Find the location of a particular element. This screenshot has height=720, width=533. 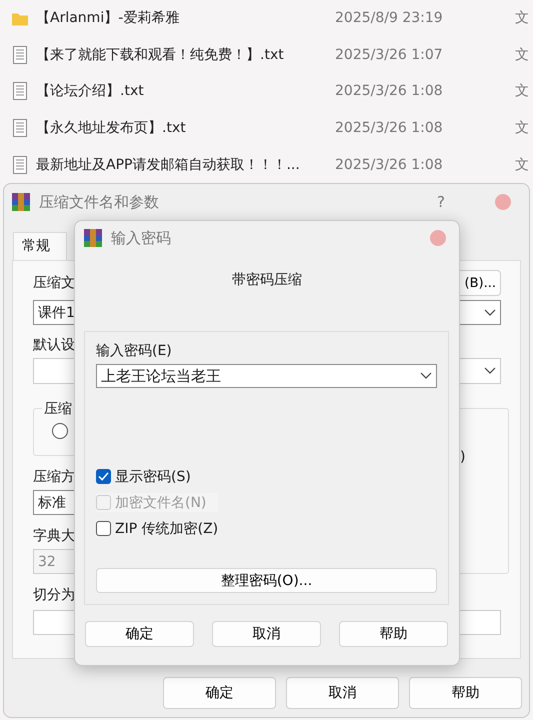

tab: 常规 is located at coordinates (40, 246).